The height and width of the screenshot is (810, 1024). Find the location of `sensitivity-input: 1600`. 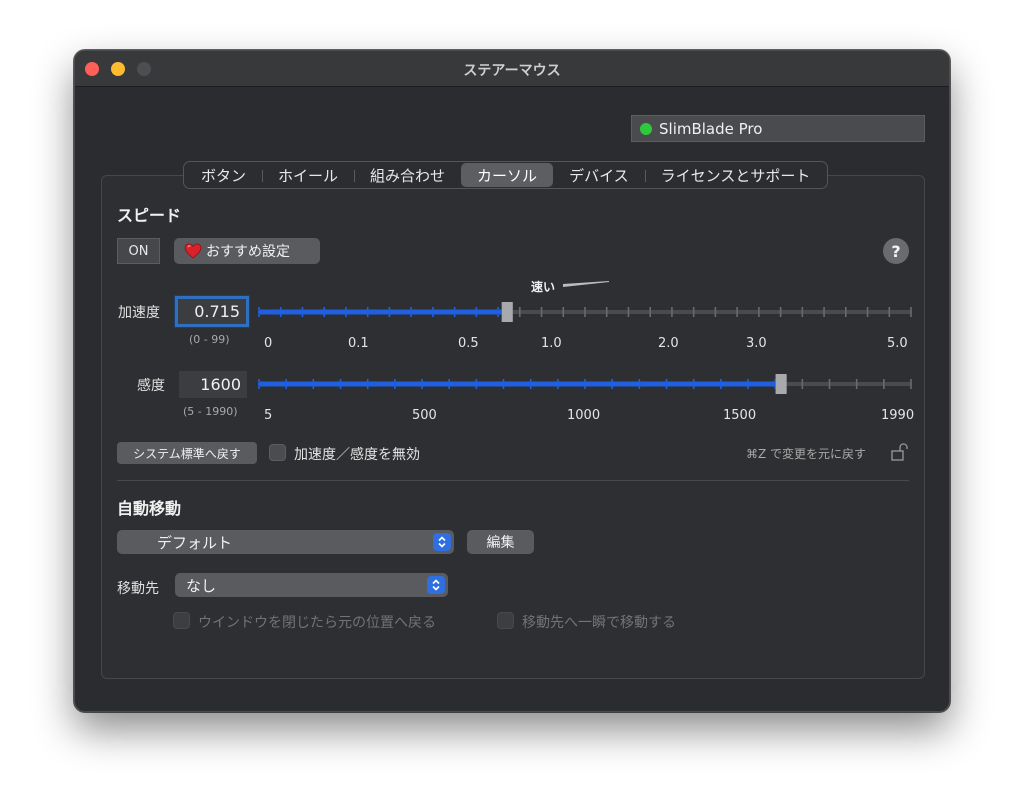

sensitivity-input: 1600 is located at coordinates (213, 384).